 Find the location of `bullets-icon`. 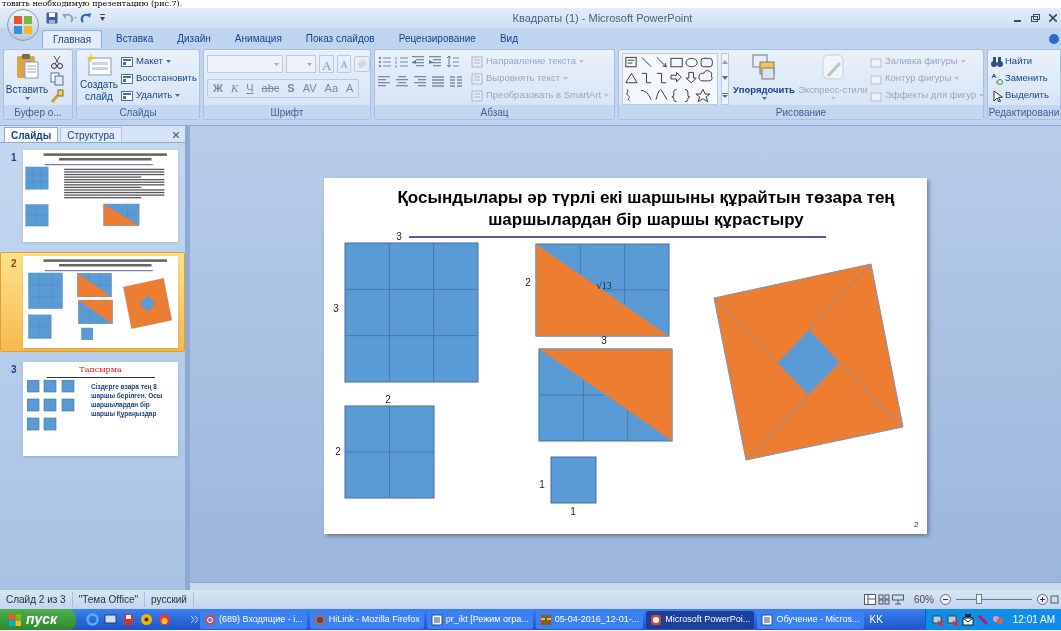

bullets-icon is located at coordinates (385, 61).